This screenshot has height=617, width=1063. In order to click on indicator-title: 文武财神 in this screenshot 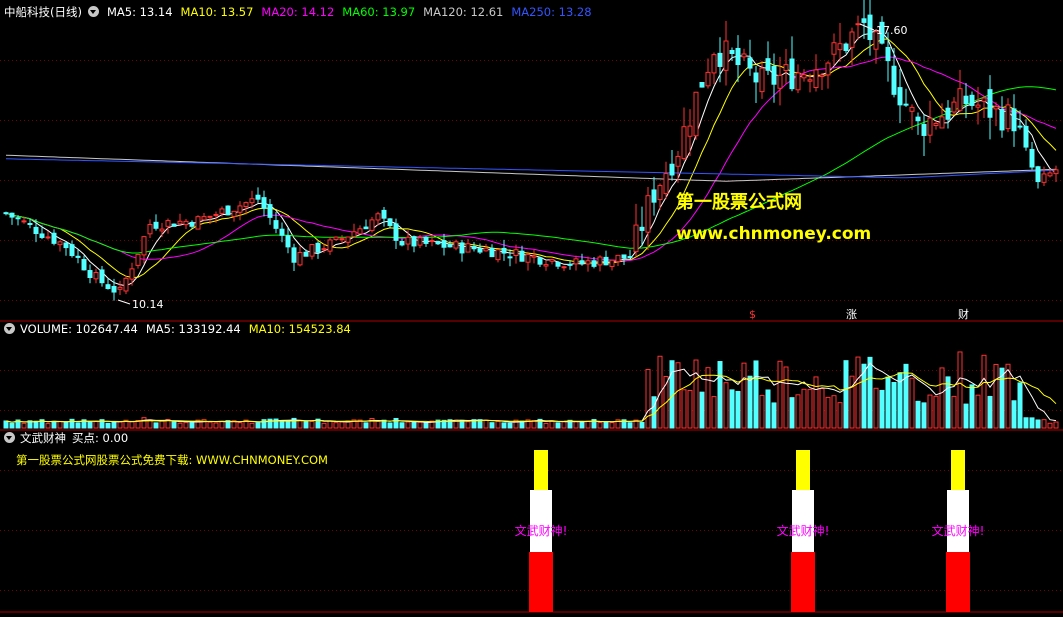, I will do `click(43, 438)`.